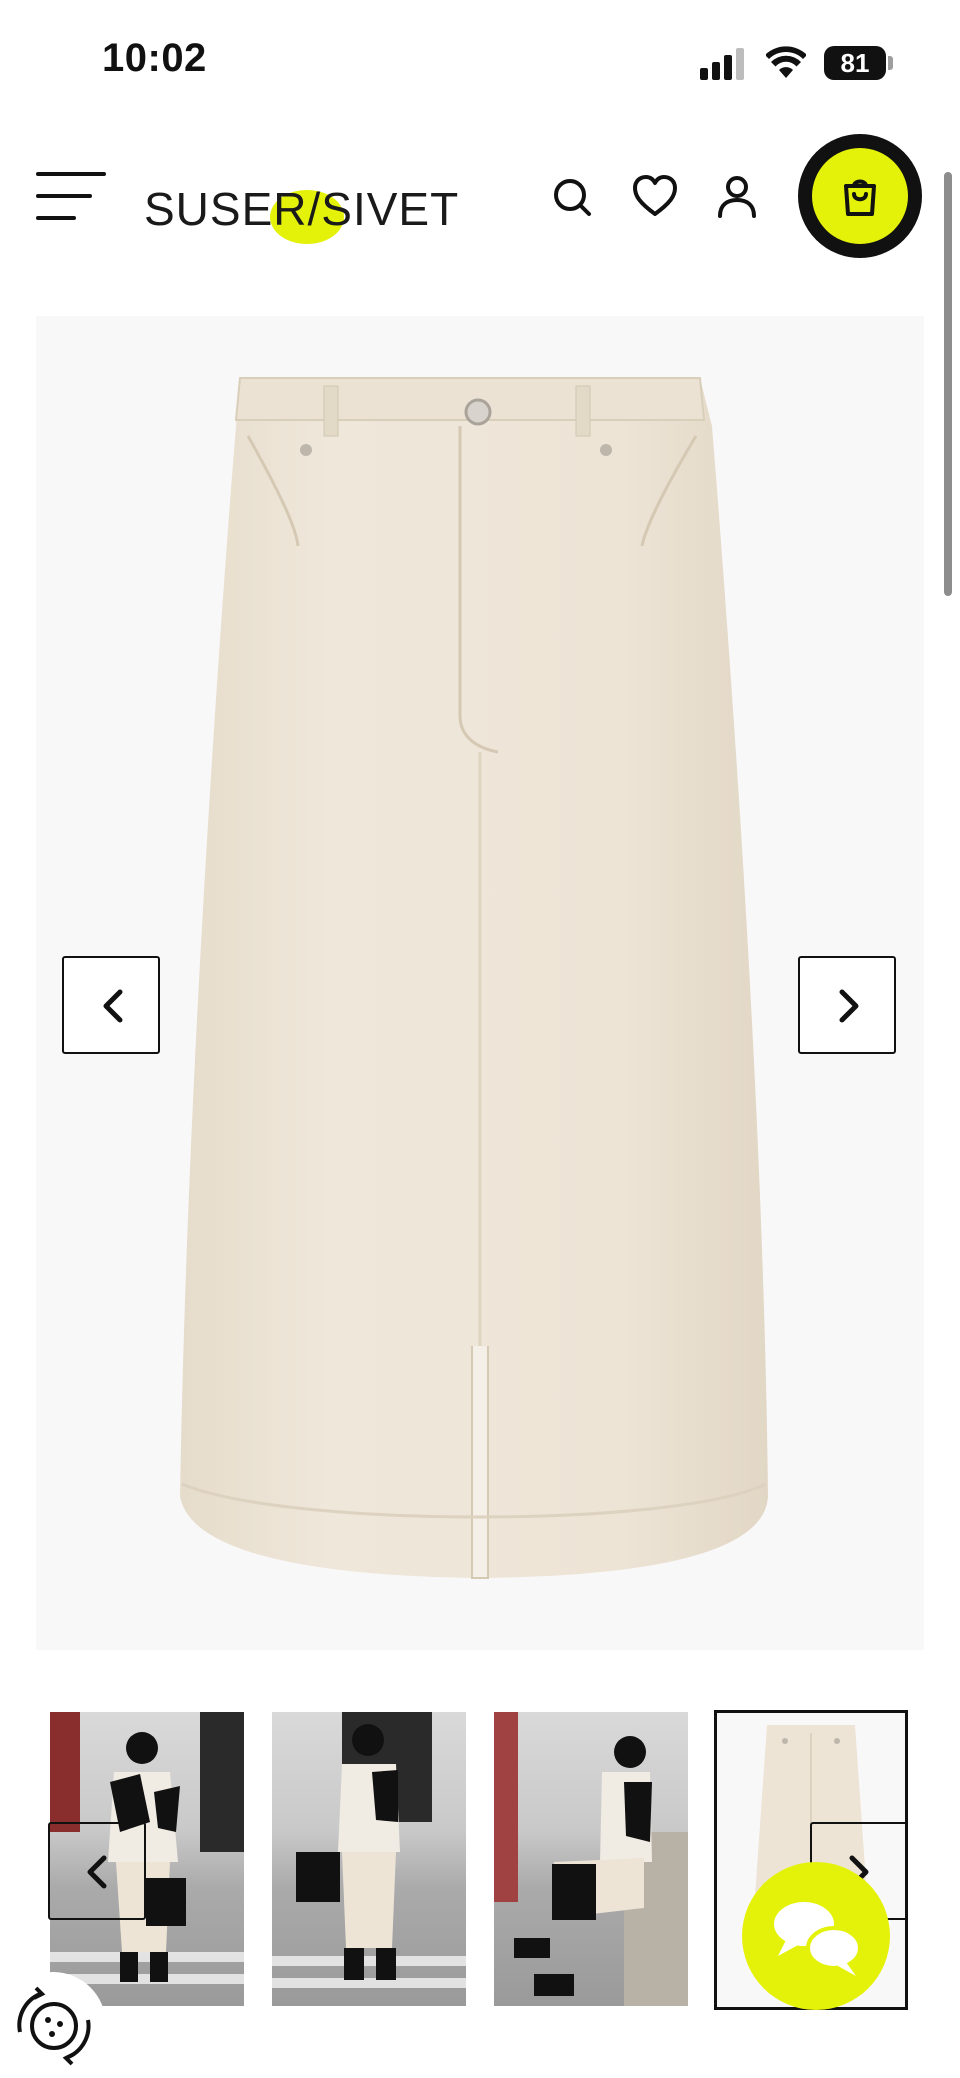  What do you see at coordinates (737, 197) in the screenshot?
I see `user-icon` at bounding box center [737, 197].